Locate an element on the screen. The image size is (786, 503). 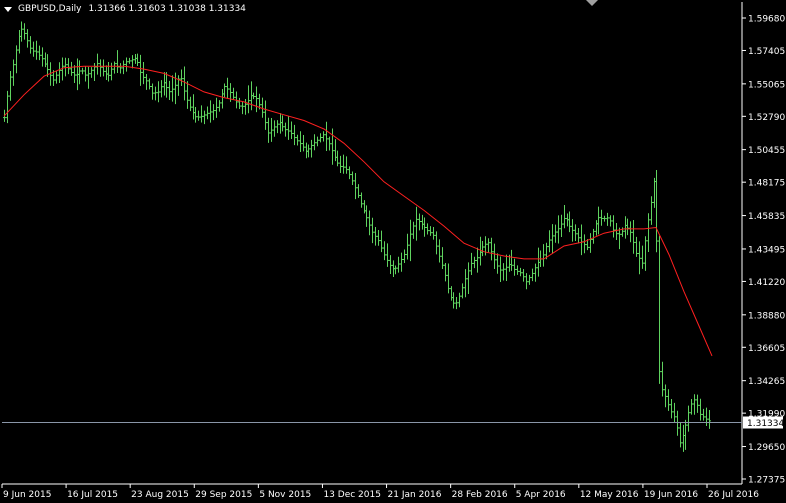
price-tick-label: 1.52790 is located at coordinates (766, 118).